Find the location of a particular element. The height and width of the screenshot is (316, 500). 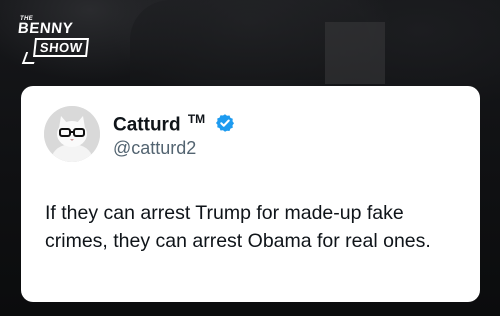

avatar is located at coordinates (72, 134).